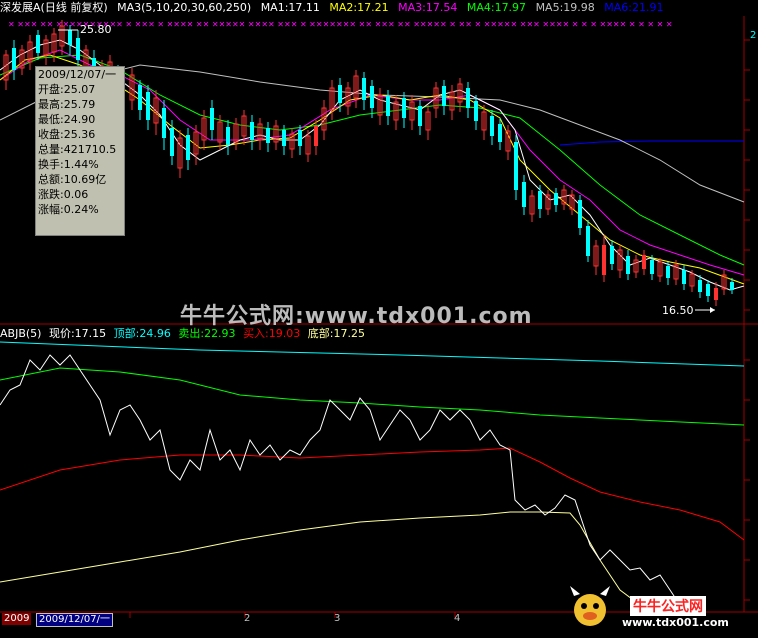  What do you see at coordinates (72, 179) in the screenshot?
I see `tooltip-amount: 总额:10.69亿` at bounding box center [72, 179].